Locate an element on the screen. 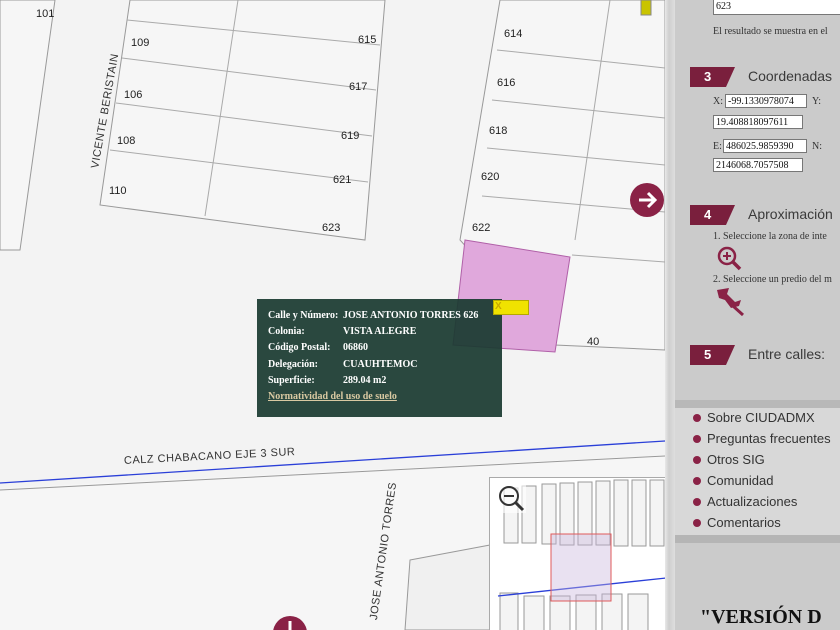  step-number: 4 is located at coordinates (712, 215).